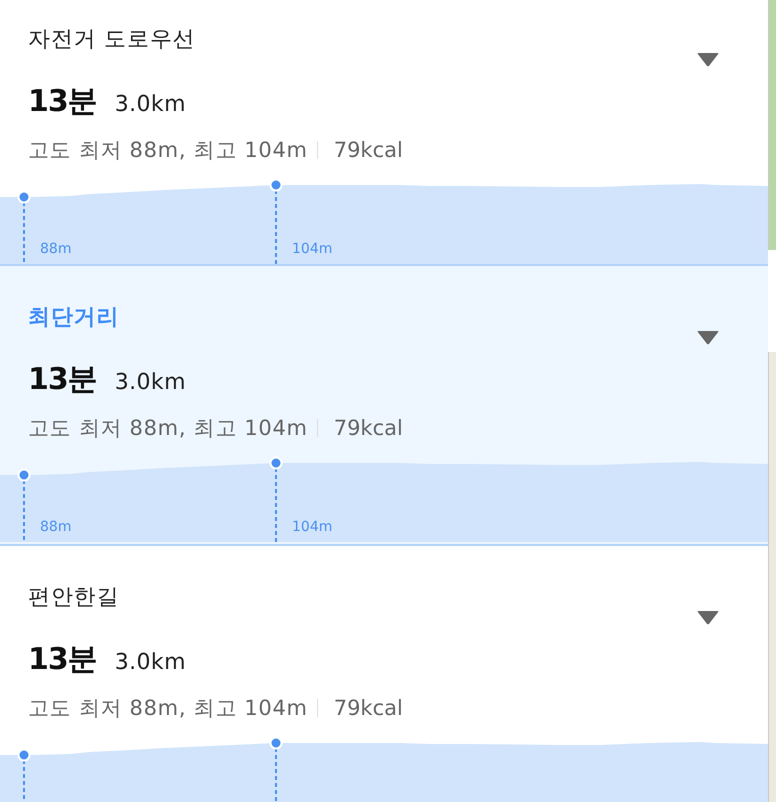 The width and height of the screenshot is (776, 802). What do you see at coordinates (74, 598) in the screenshot?
I see `route-title: 편안한길` at bounding box center [74, 598].